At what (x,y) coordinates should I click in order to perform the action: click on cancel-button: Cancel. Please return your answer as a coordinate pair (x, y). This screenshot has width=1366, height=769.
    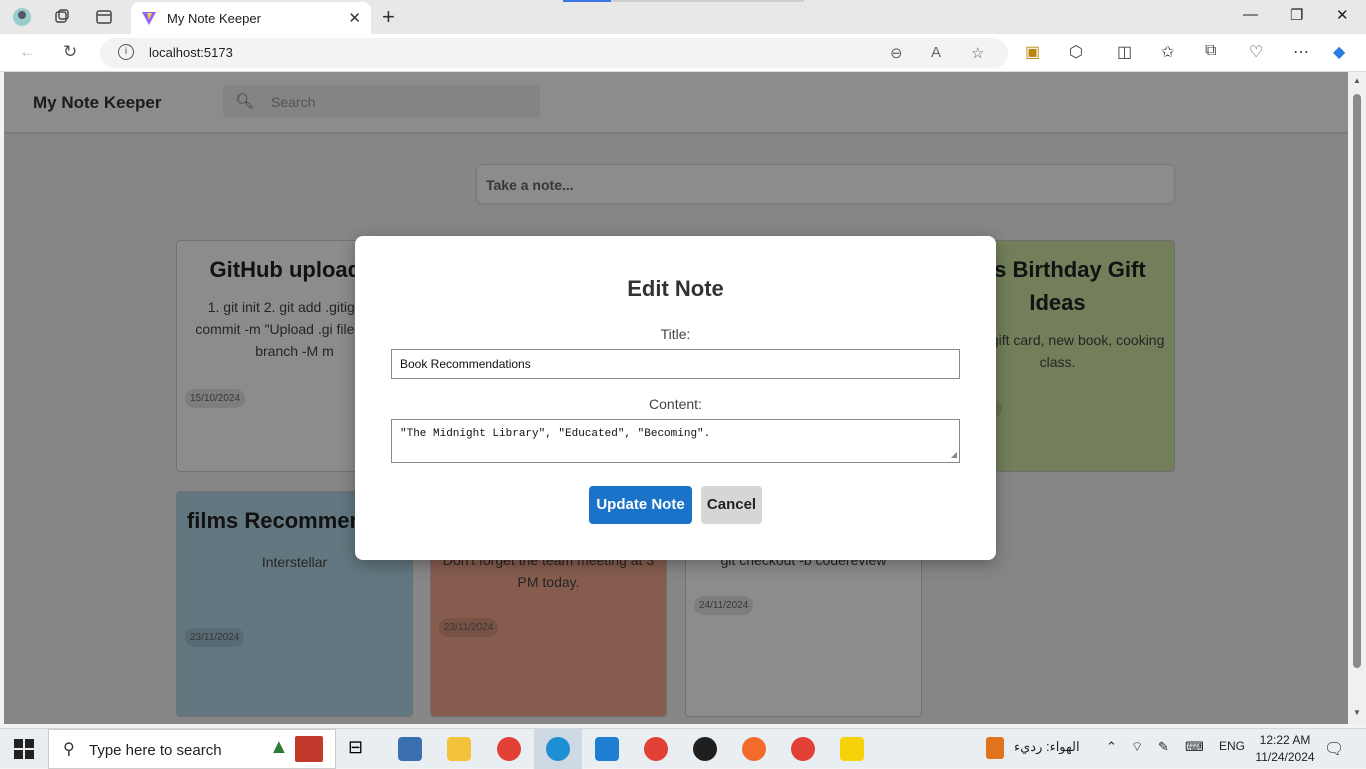
    Looking at the image, I should click on (731, 505).